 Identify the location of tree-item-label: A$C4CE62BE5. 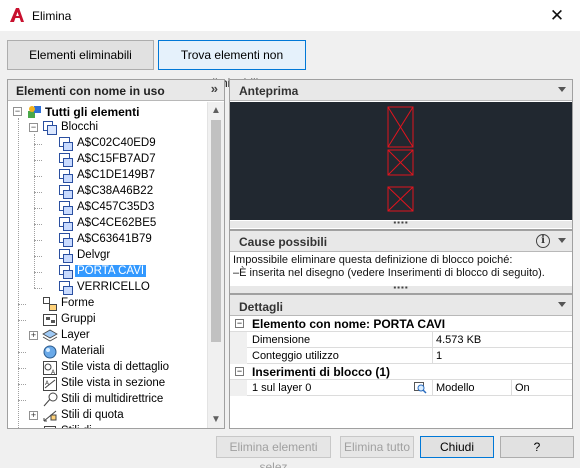
(117, 223).